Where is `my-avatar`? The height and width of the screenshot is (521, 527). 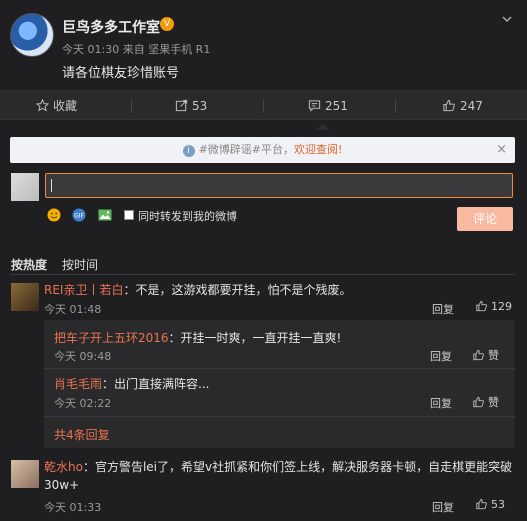
my-avatar is located at coordinates (25, 187).